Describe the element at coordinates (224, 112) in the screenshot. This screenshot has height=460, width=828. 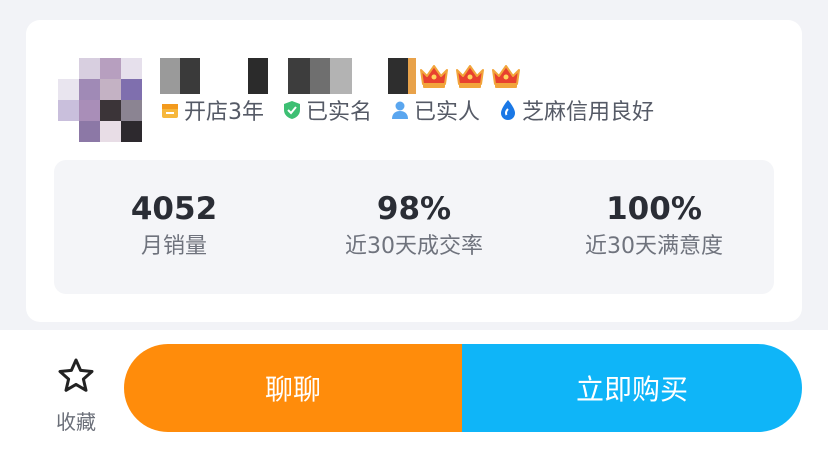
I see `badge-label: 开店3年` at that location.